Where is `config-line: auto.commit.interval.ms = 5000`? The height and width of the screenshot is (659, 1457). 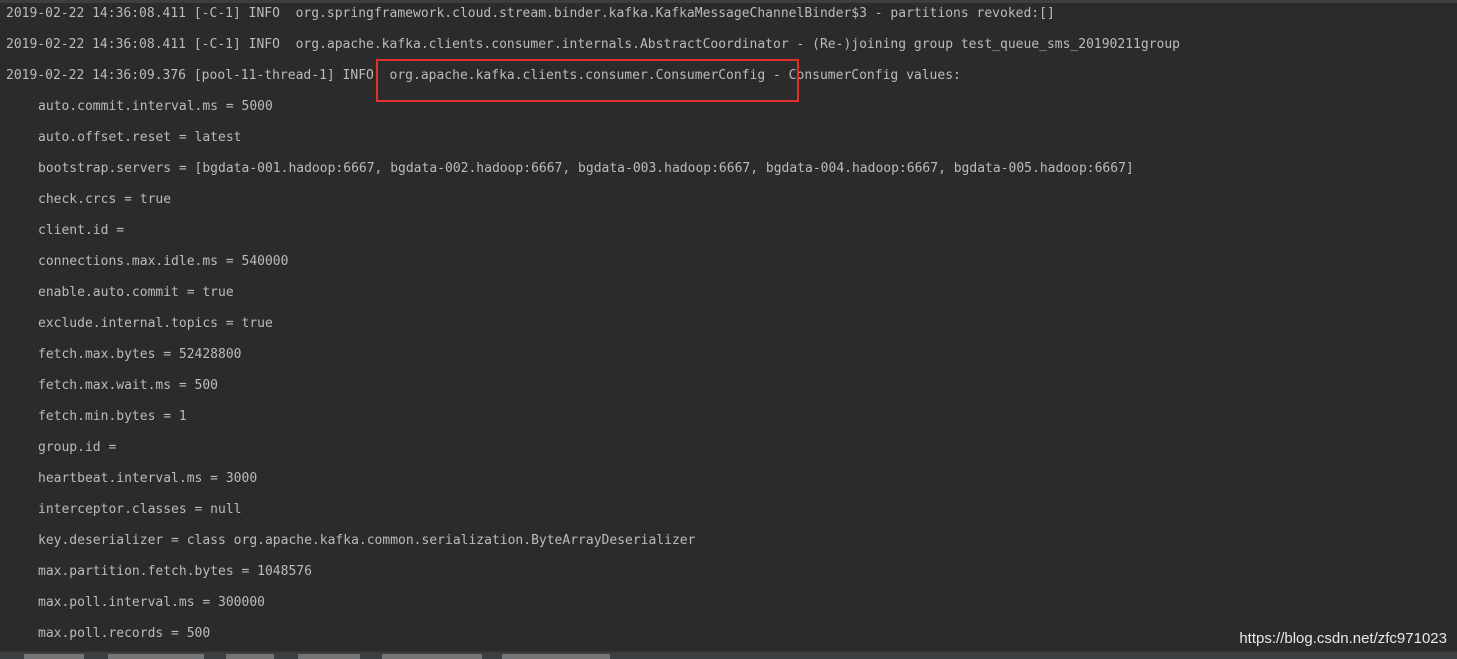 config-line: auto.commit.interval.ms = 5000 is located at coordinates (155, 106).